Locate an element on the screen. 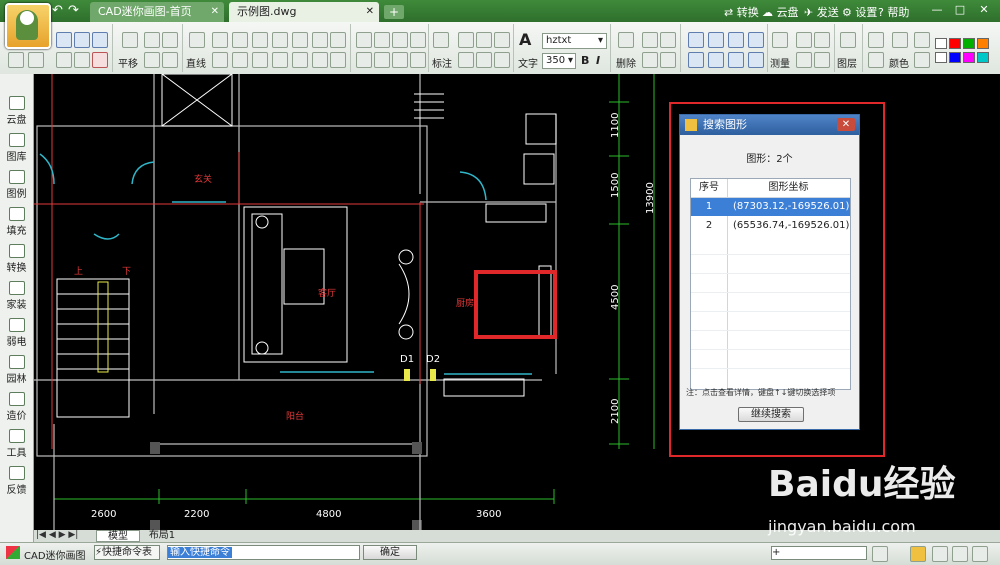 This screenshot has height=565, width=1000. command-input: 输入快捷命令 is located at coordinates (263, 552).